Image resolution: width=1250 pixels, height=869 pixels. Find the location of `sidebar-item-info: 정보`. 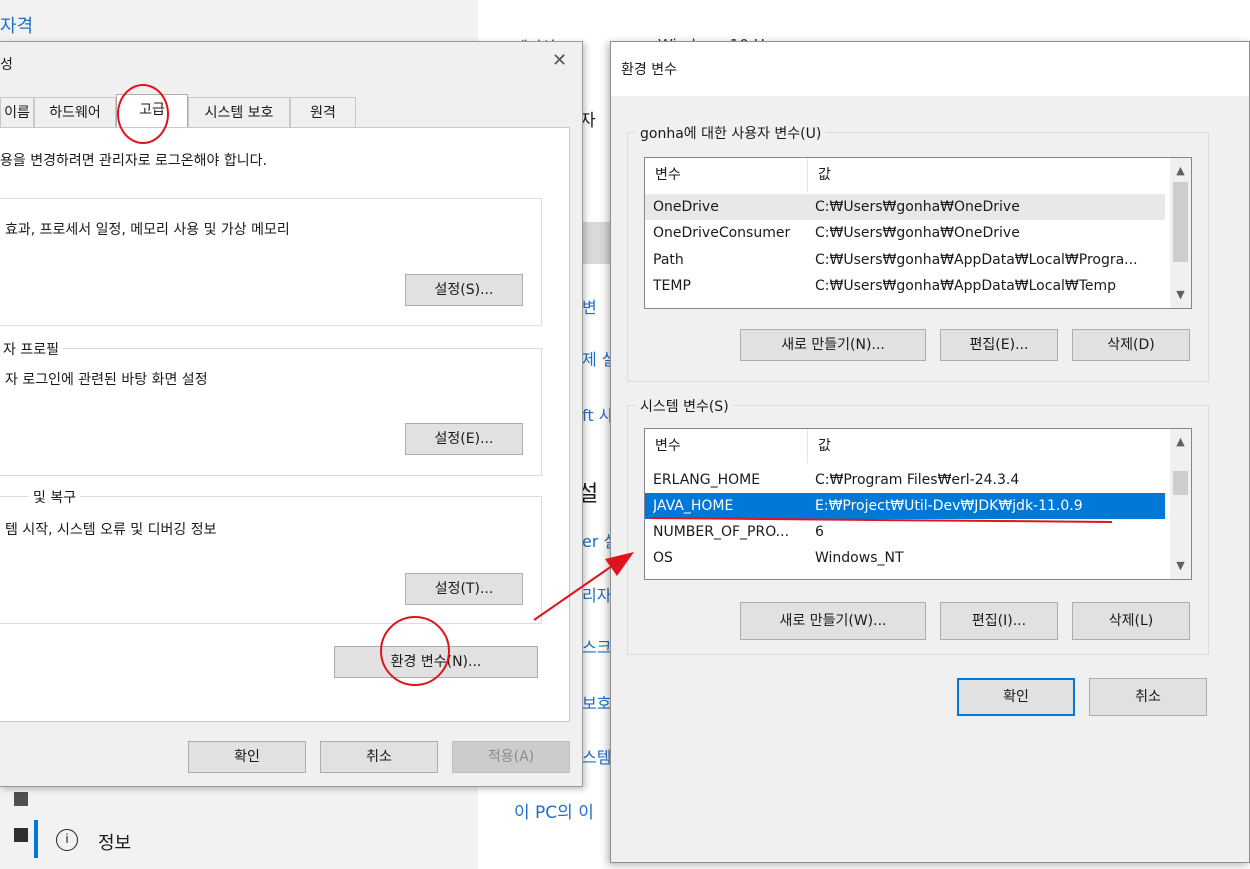

sidebar-item-info: 정보 is located at coordinates (114, 842).